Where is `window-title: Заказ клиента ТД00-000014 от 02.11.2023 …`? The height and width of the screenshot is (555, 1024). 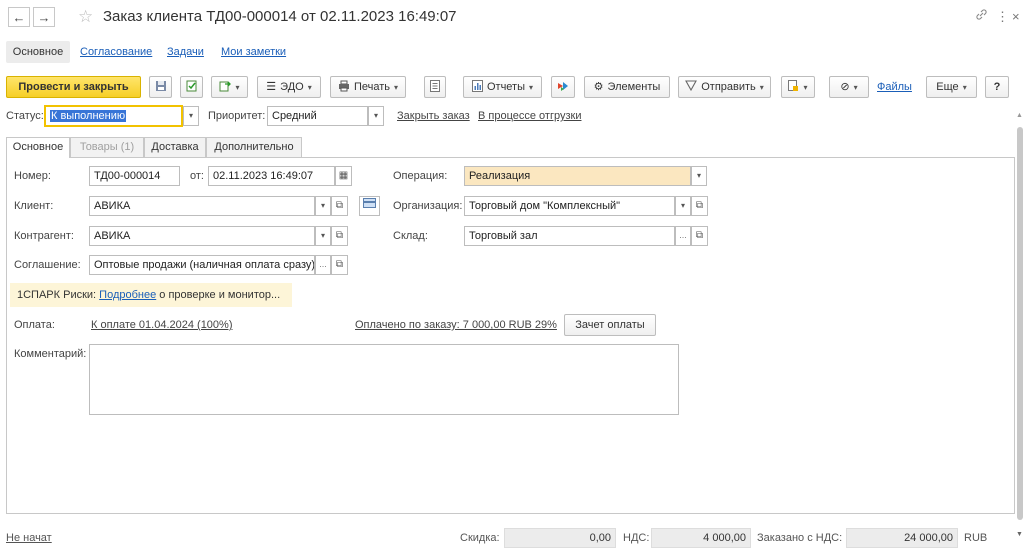
window-title: Заказ клиента ТД00-000014 от 02.11.2023 … is located at coordinates (280, 16).